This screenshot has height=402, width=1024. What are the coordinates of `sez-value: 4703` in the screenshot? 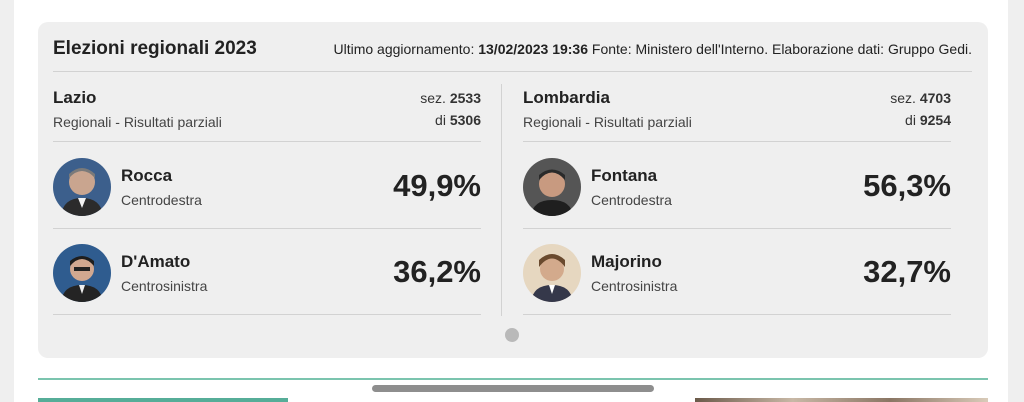 It's located at (935, 98).